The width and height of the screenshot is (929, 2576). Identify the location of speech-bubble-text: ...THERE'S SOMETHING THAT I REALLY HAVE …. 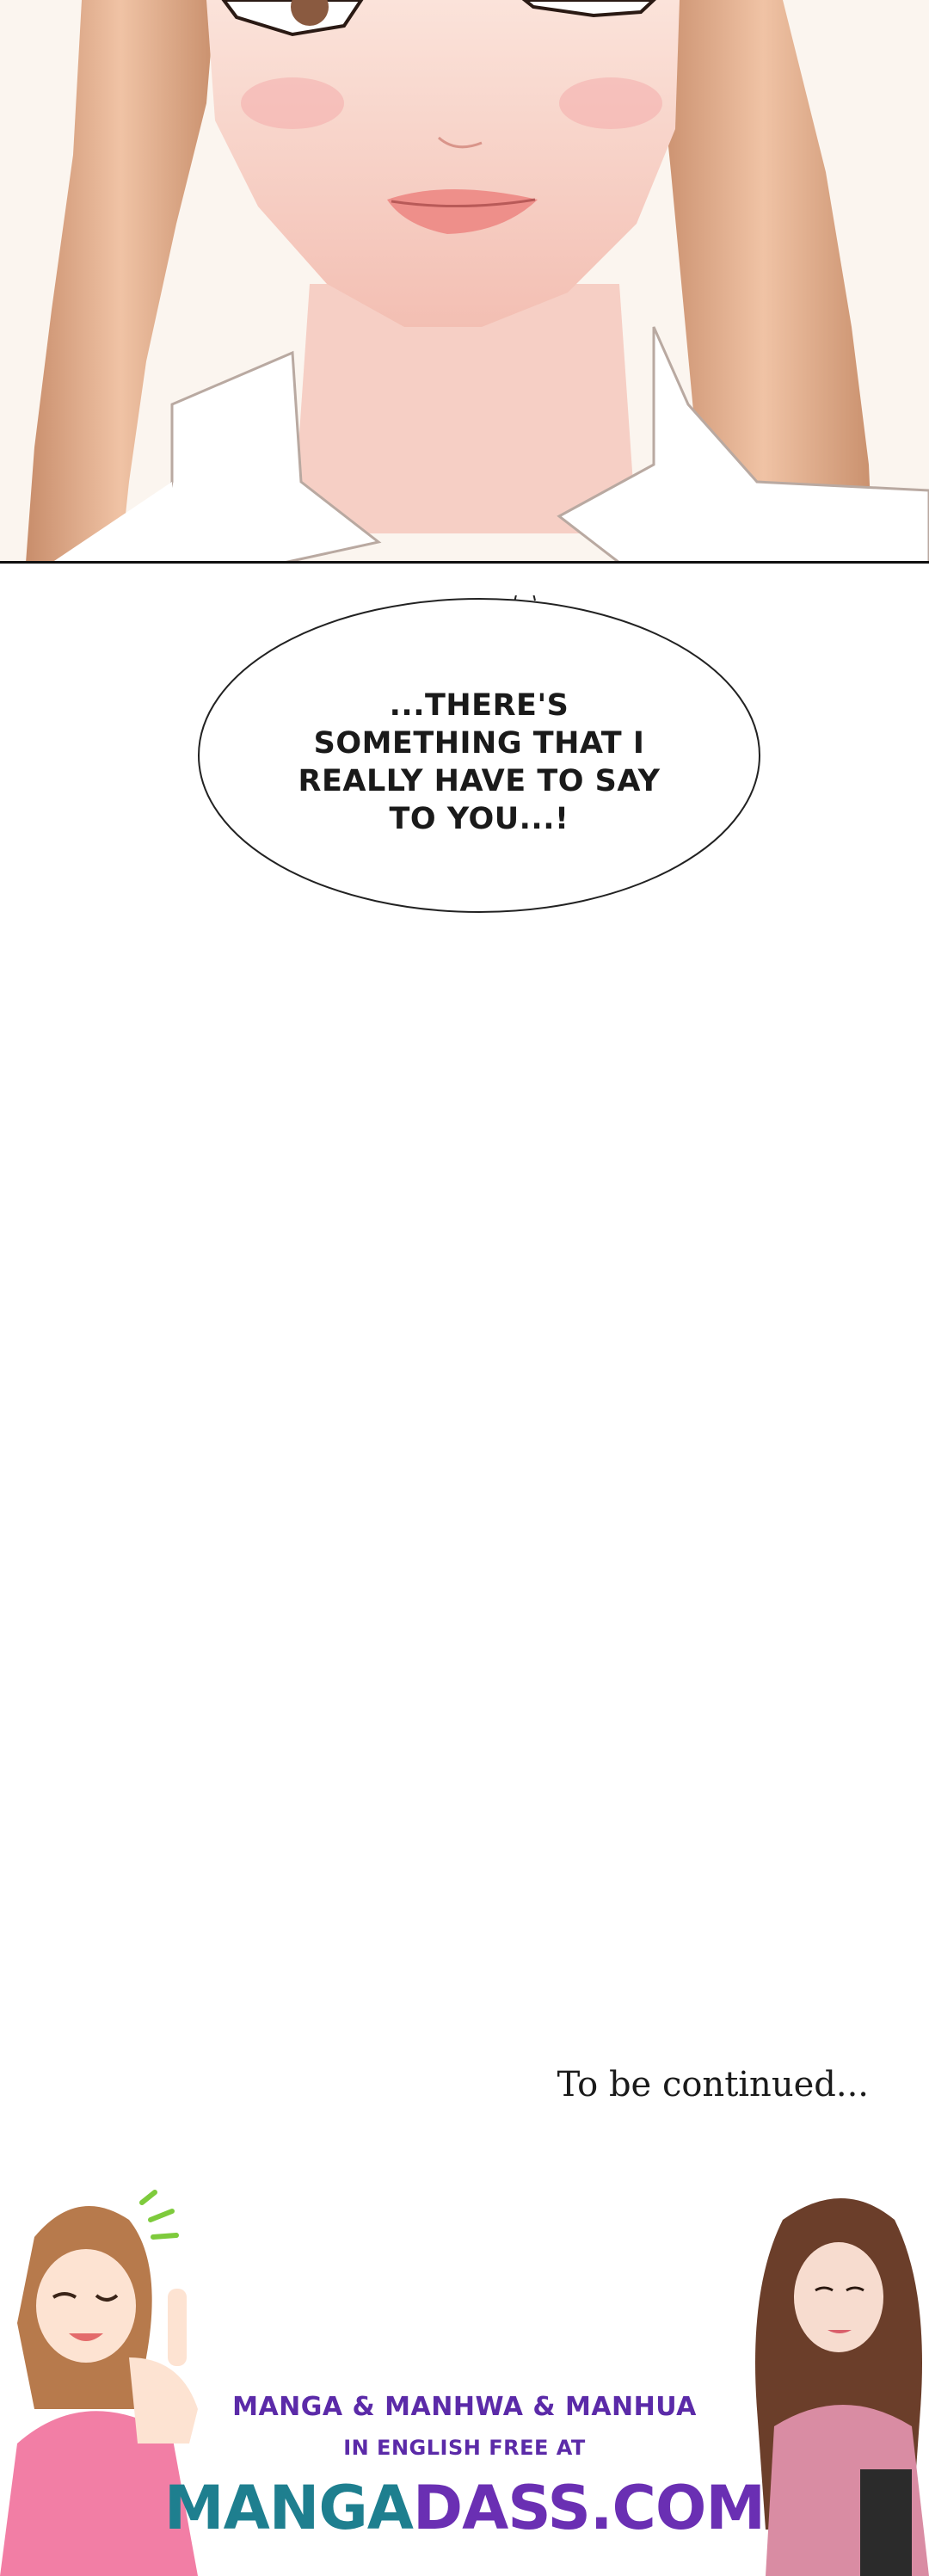
(479, 763).